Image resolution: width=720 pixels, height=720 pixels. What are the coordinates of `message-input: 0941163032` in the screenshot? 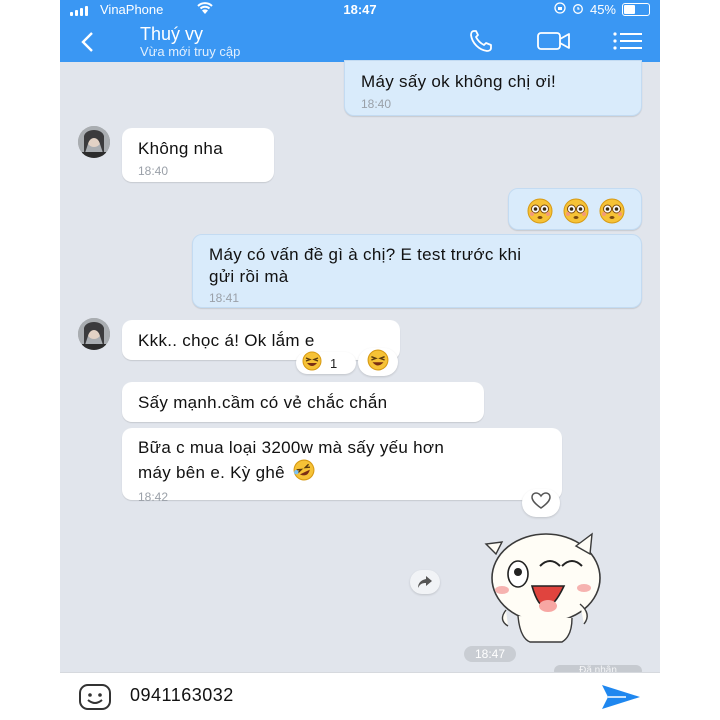 It's located at (182, 695).